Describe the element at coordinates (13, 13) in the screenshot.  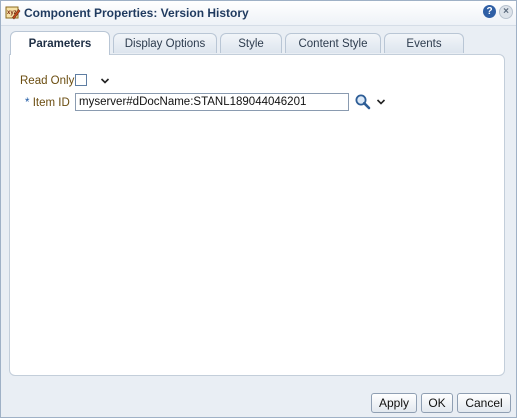
I see `component-properties-icon: xyz` at that location.